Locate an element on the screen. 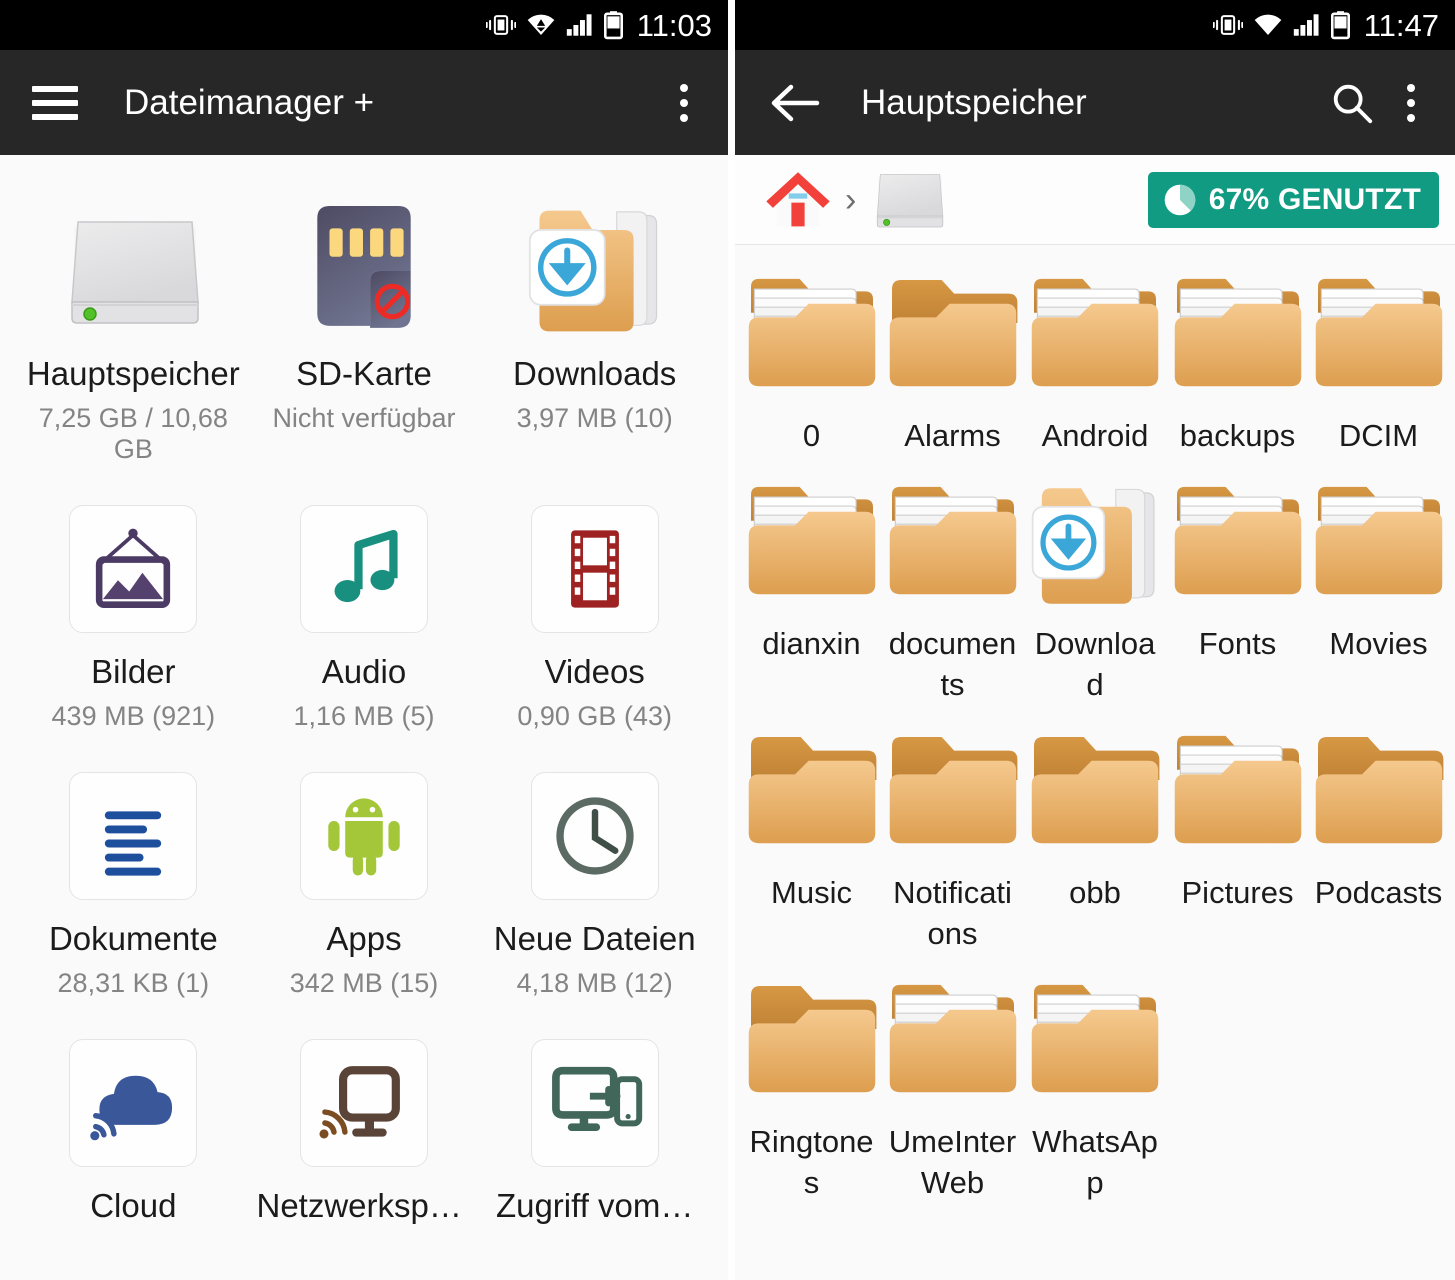 The width and height of the screenshot is (1455, 1280). tile-dokumente: Dokumente 28,31 KB (1) is located at coordinates (133, 887).